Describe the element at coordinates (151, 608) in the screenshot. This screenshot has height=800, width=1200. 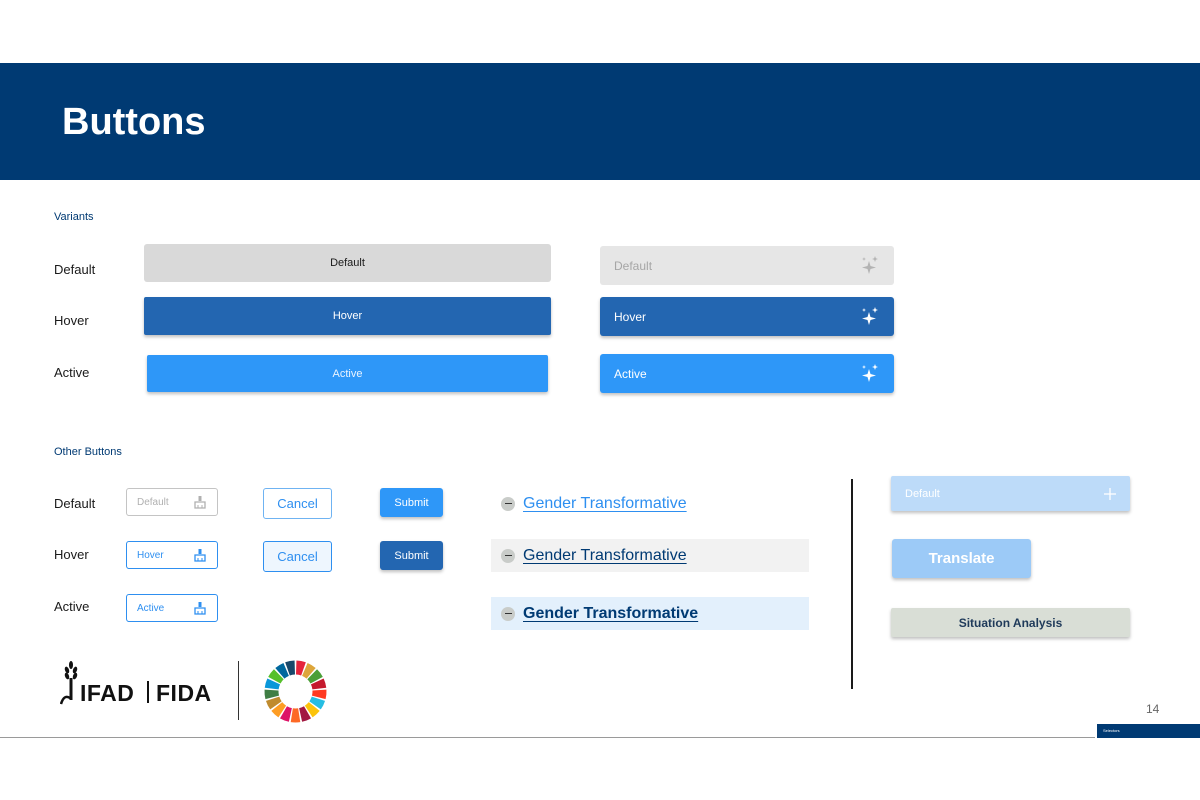
I see `brush-button-active-label: Active` at that location.